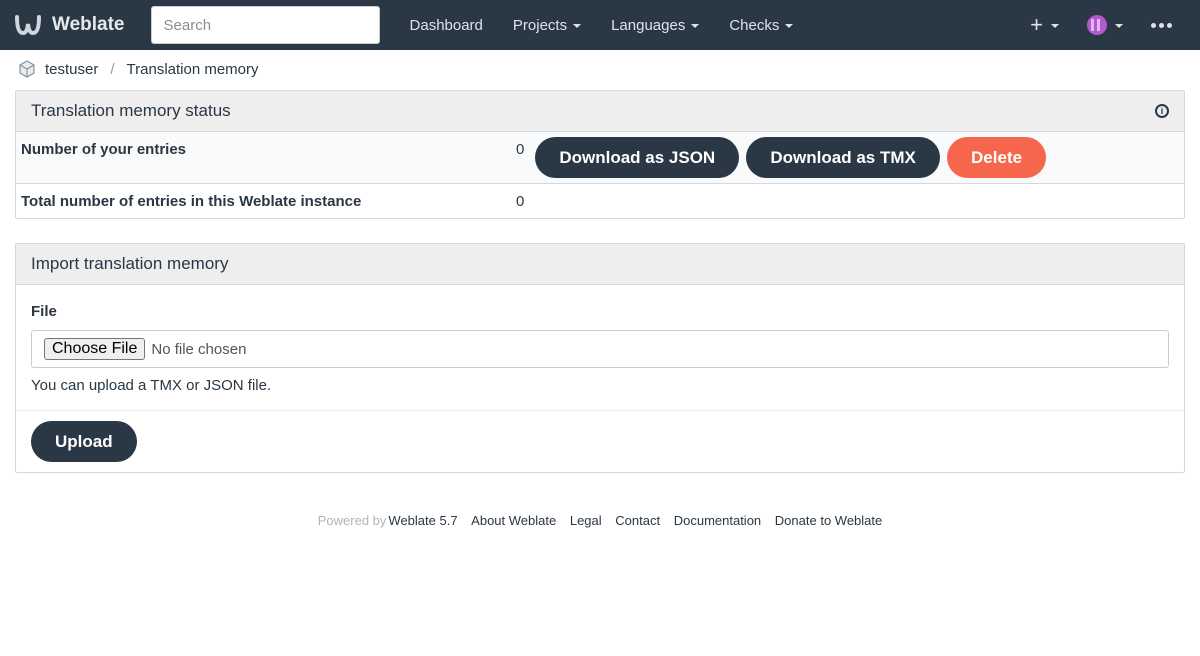  I want to click on nav-right: +, so click(1101, 25).